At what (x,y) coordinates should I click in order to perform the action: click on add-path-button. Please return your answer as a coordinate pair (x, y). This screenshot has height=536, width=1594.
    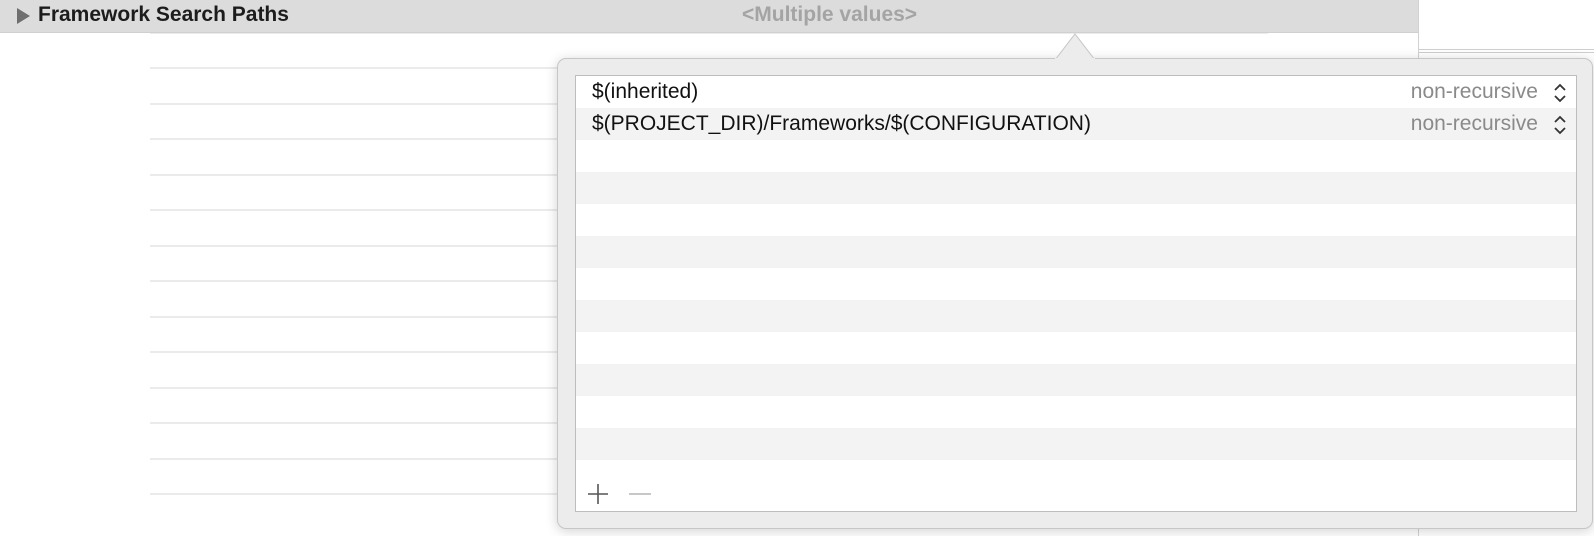
    Looking at the image, I should click on (598, 494).